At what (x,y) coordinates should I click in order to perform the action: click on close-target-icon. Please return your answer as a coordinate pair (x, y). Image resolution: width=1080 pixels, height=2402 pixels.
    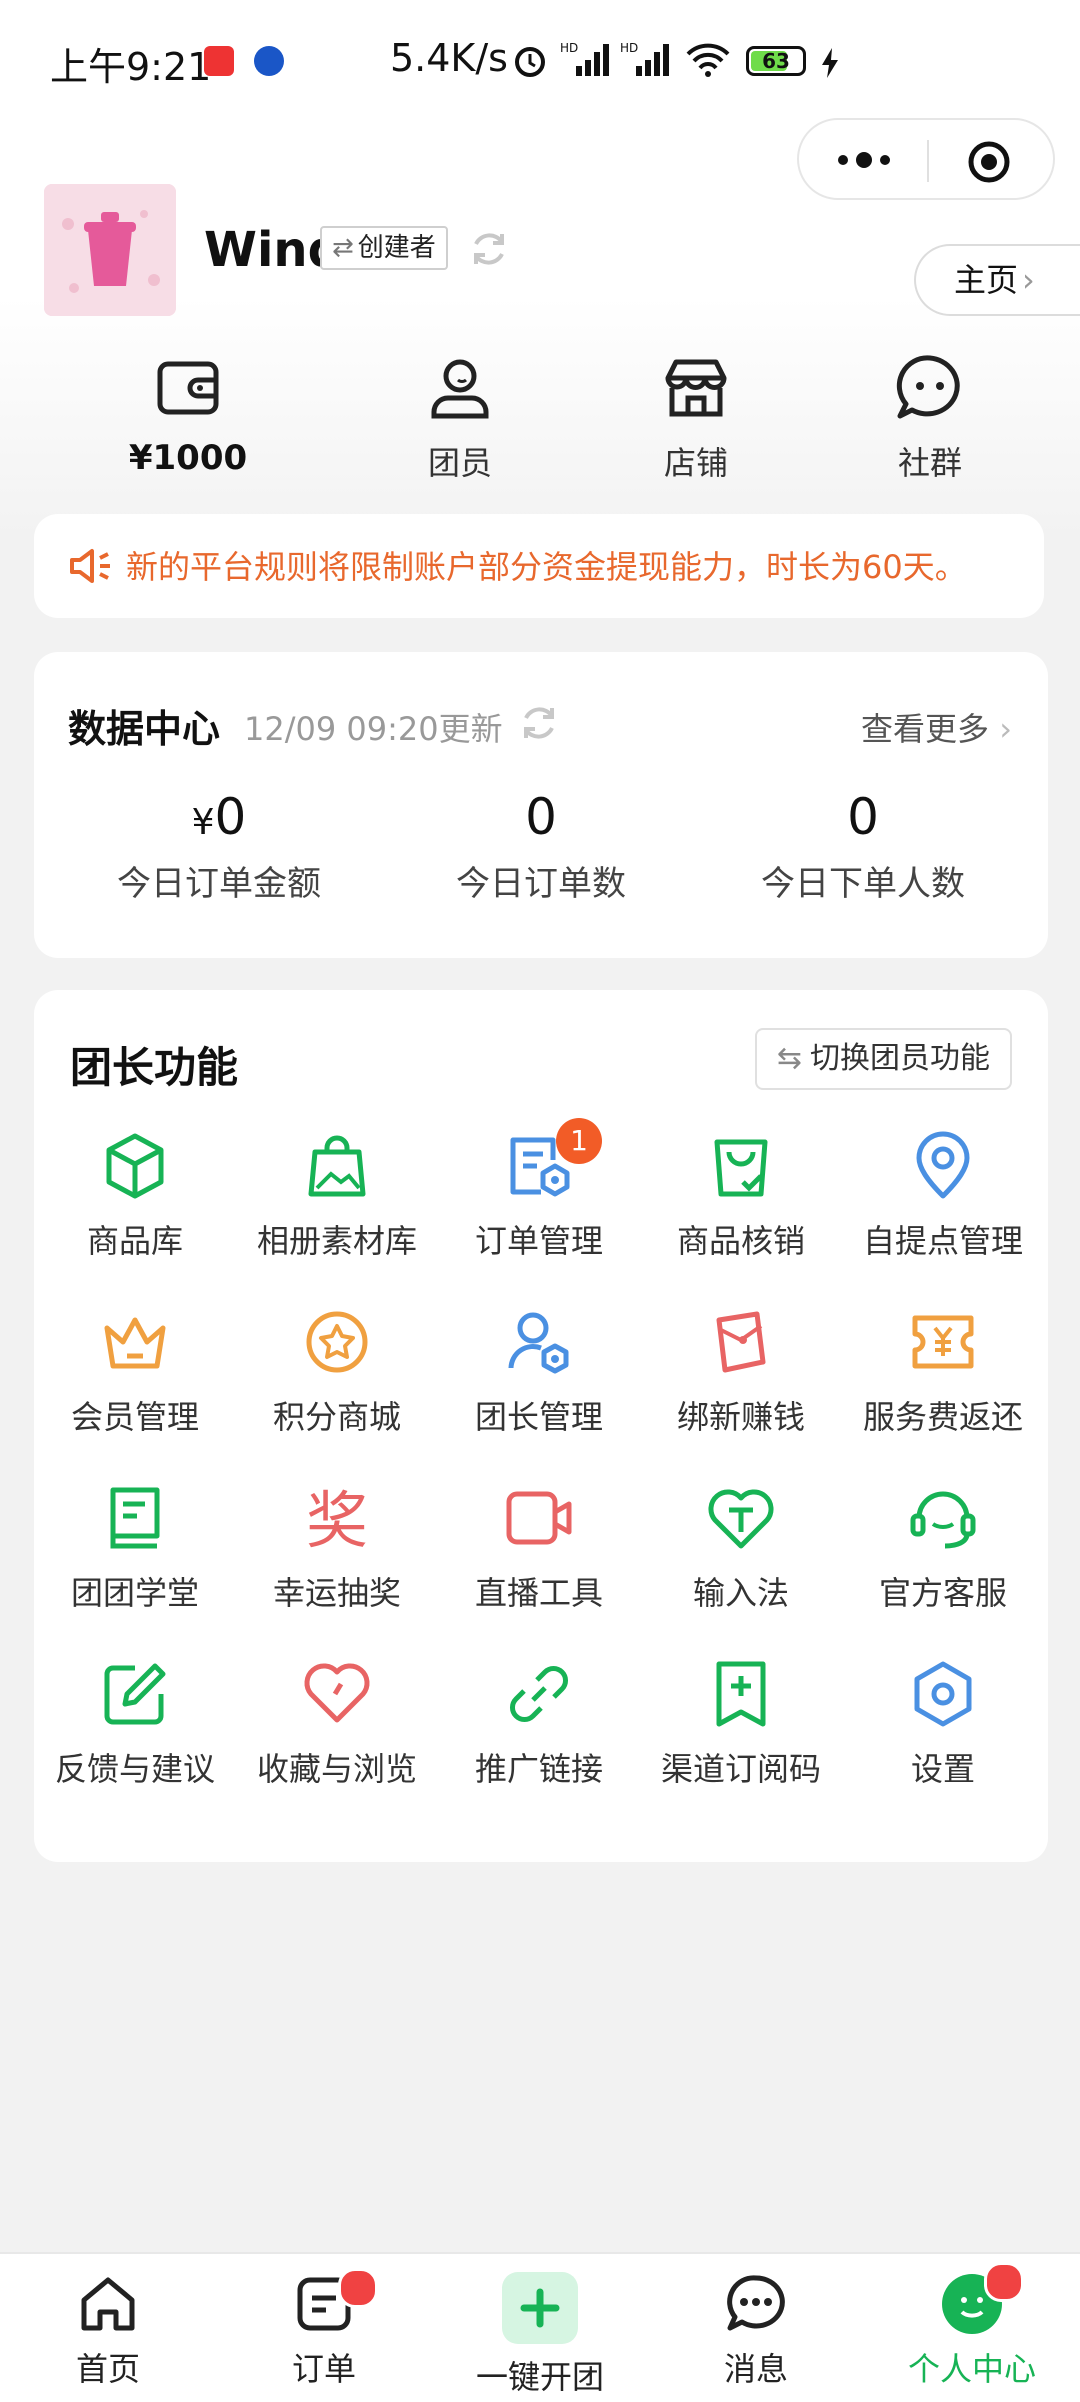
    Looking at the image, I should click on (989, 162).